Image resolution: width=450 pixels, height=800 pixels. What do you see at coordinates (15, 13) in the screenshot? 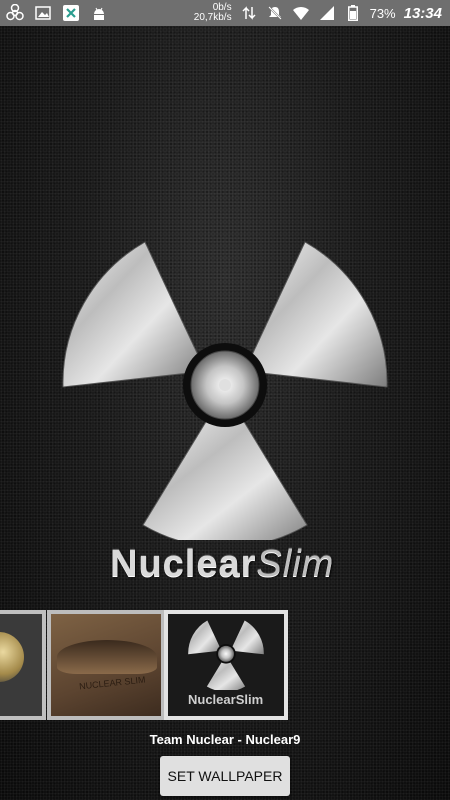
I see `biohazard-icon` at bounding box center [15, 13].